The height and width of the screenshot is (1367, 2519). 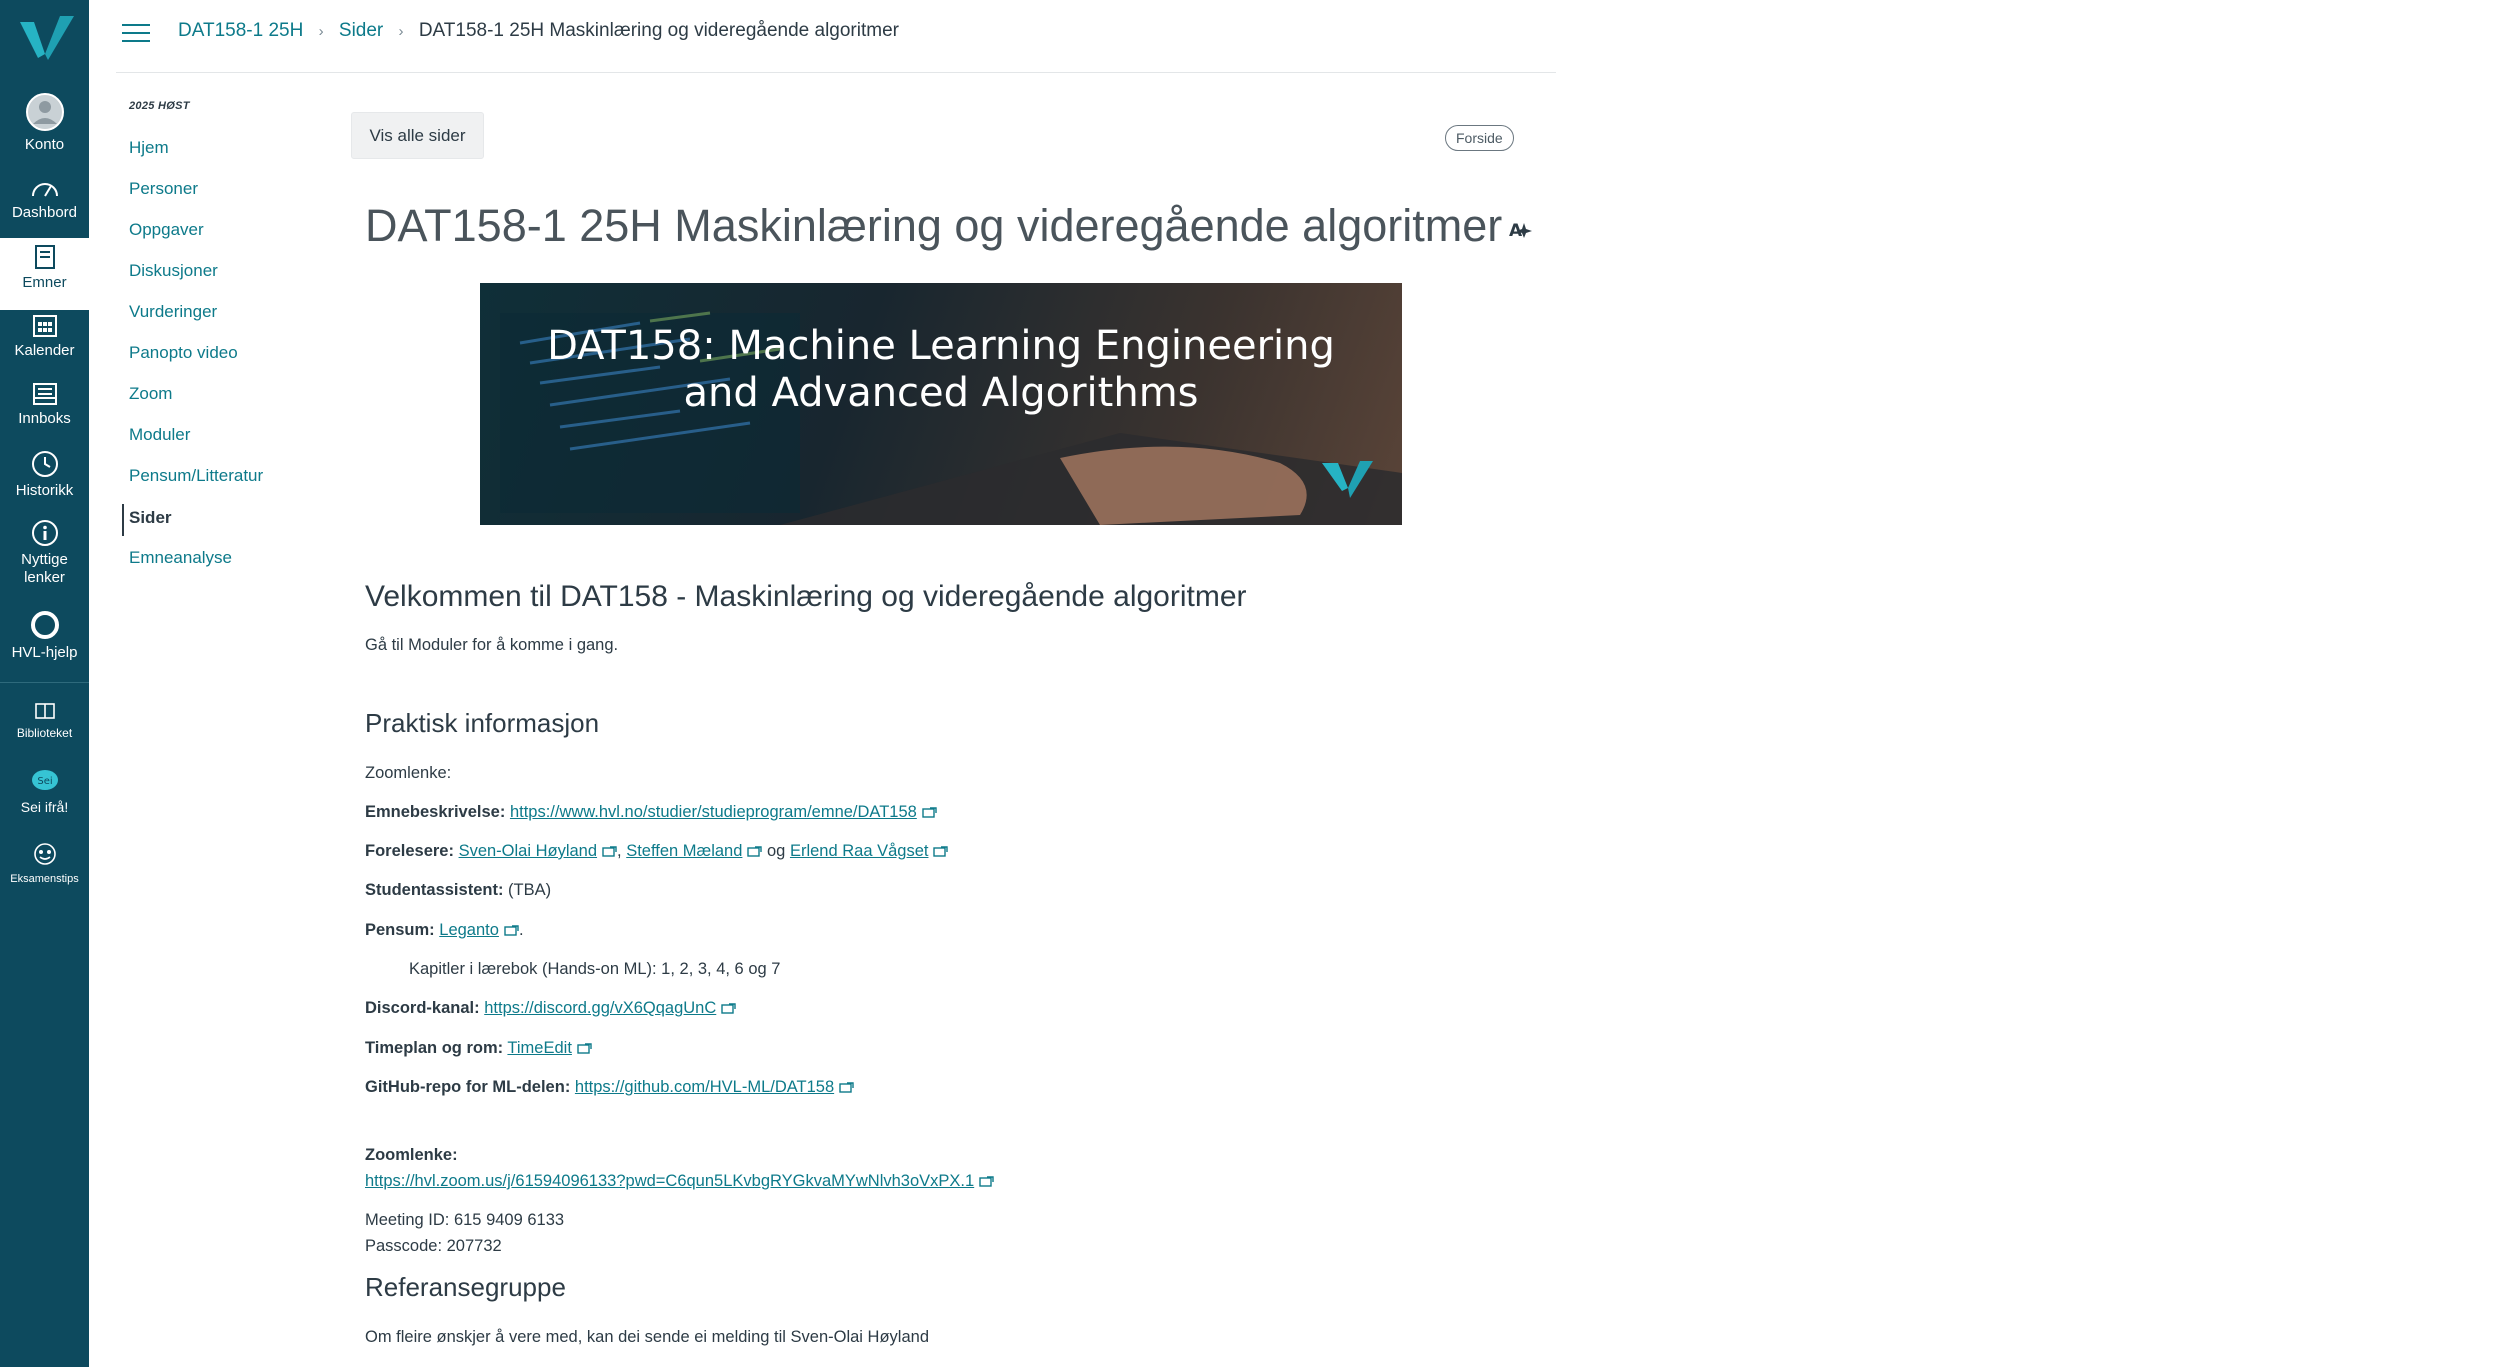 I want to click on global-nav-label: Historikk, so click(x=44, y=490).